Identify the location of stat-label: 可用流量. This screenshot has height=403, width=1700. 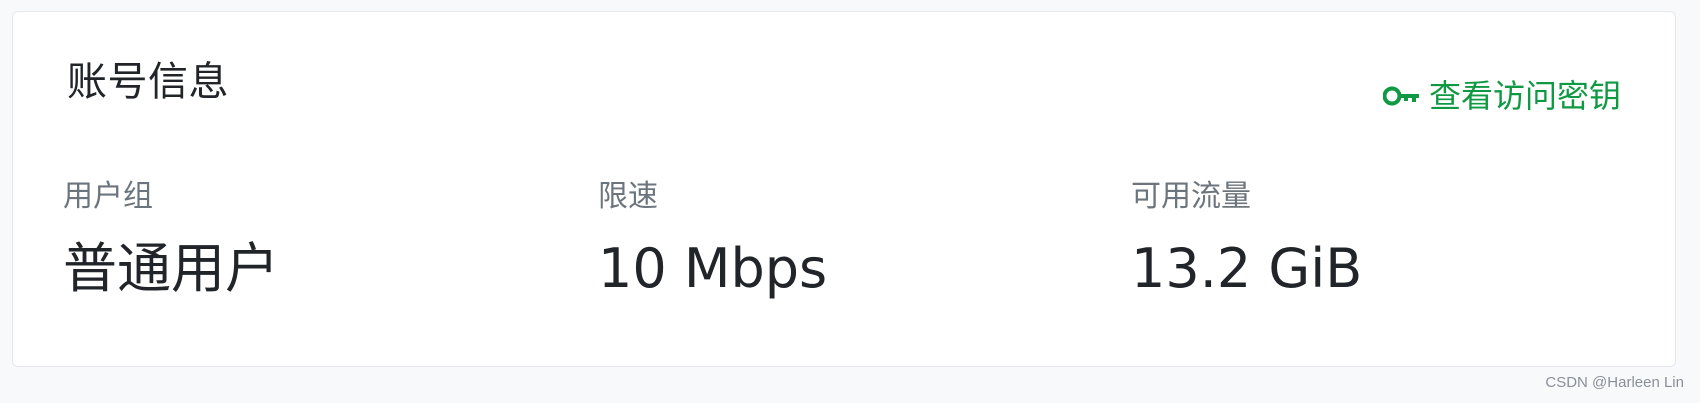
(1191, 196).